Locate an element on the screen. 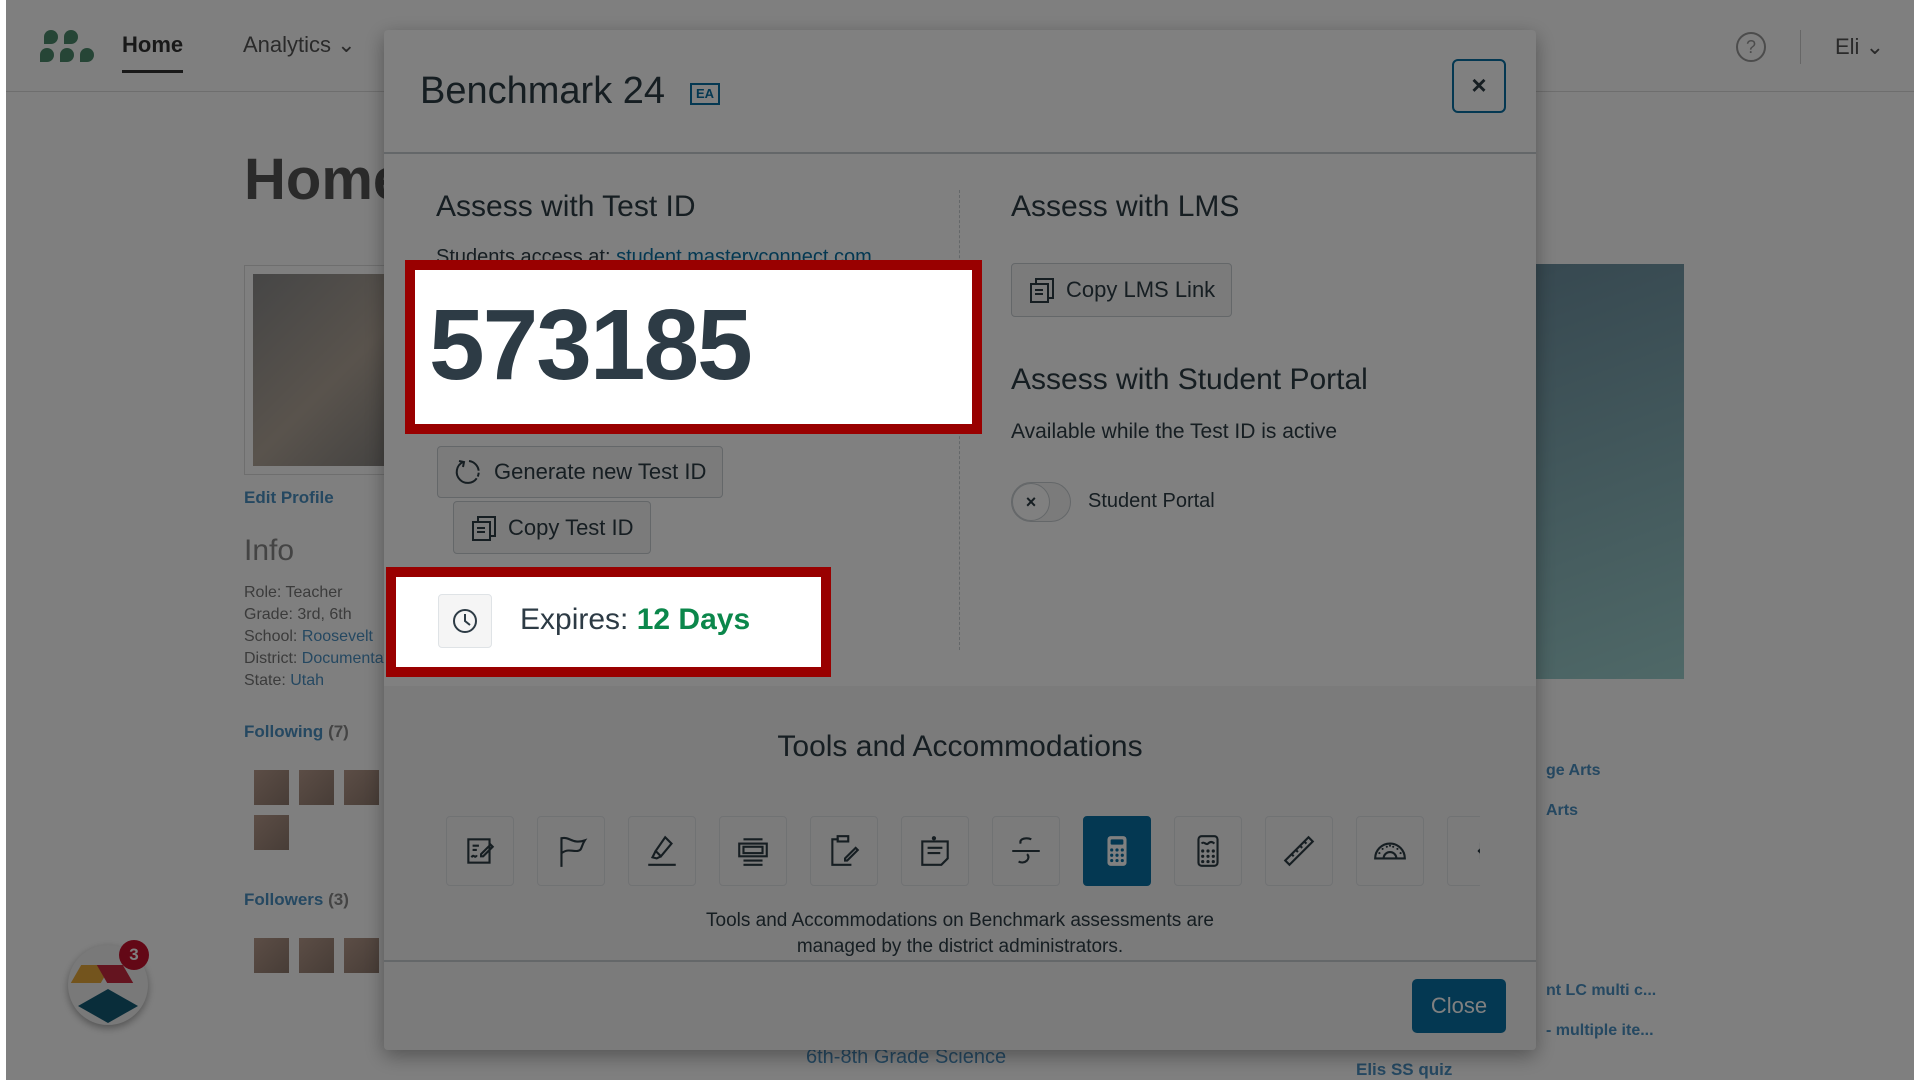  tools-strip is located at coordinates (963, 852).